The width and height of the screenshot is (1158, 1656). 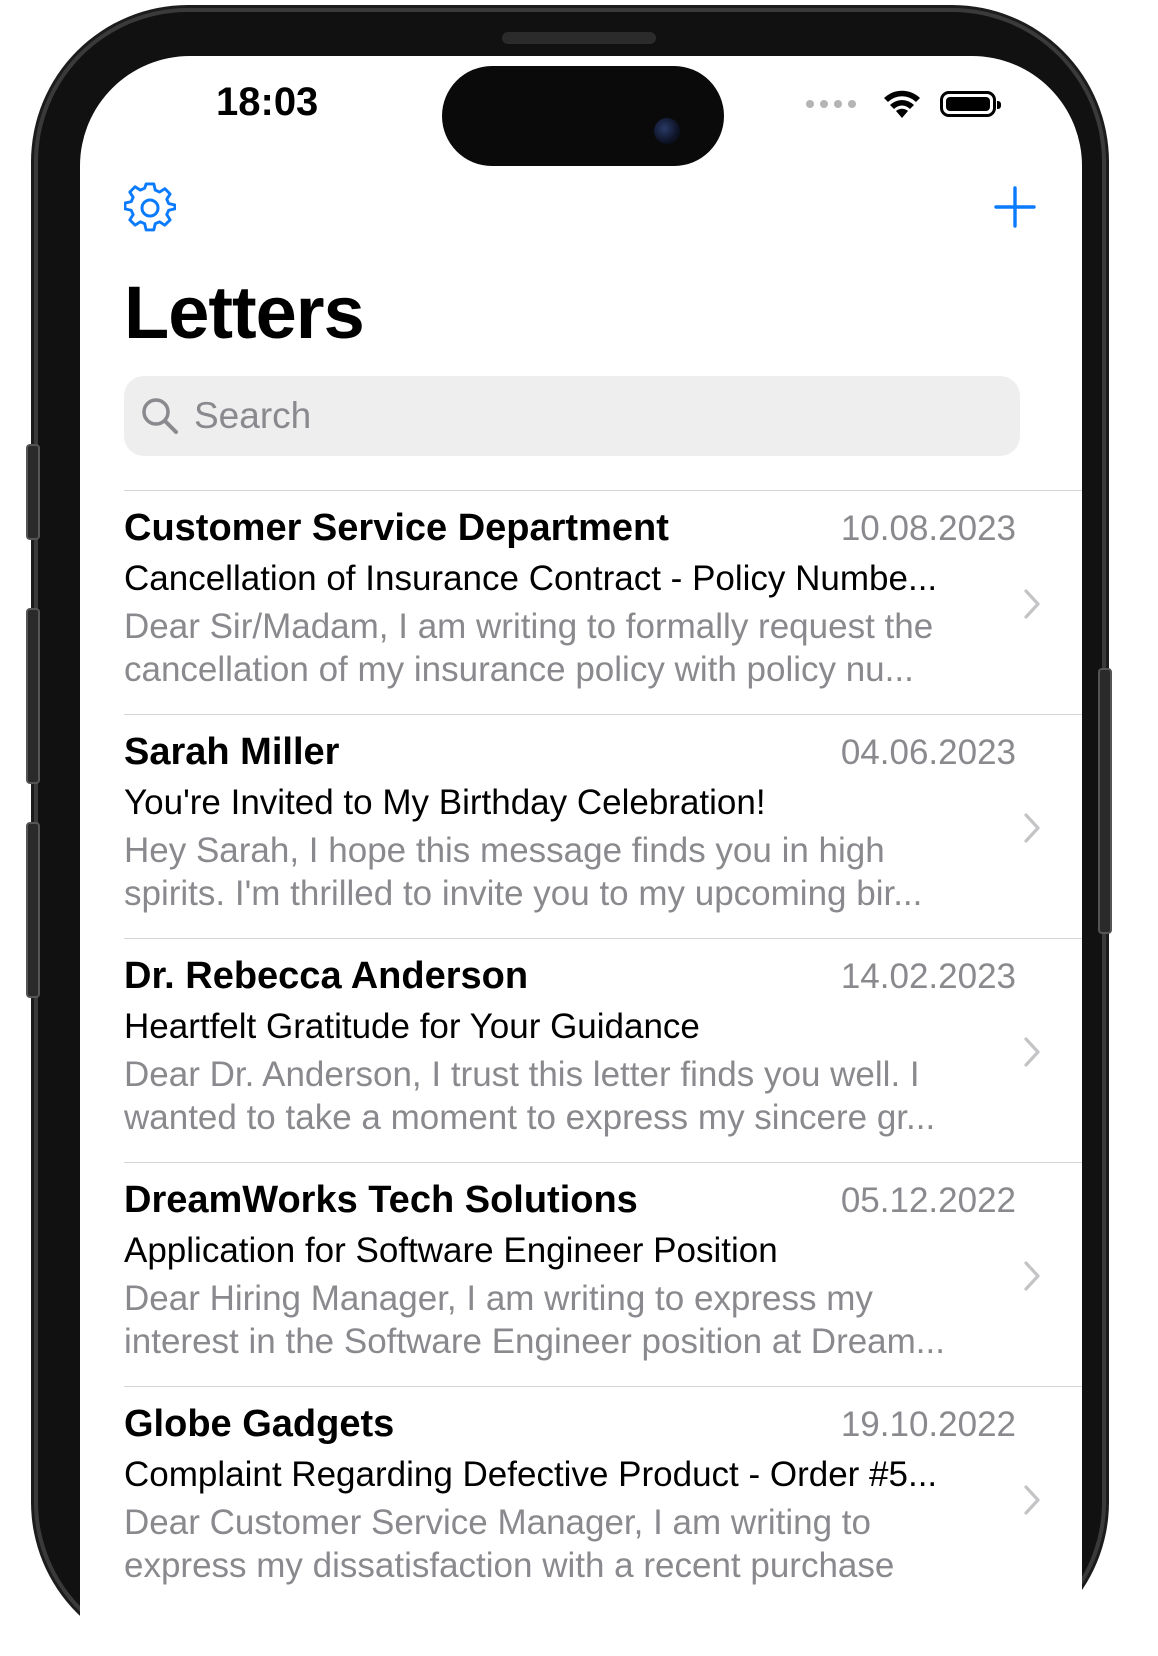 What do you see at coordinates (928, 1424) in the screenshot?
I see `letter-date: 19.10.2022` at bounding box center [928, 1424].